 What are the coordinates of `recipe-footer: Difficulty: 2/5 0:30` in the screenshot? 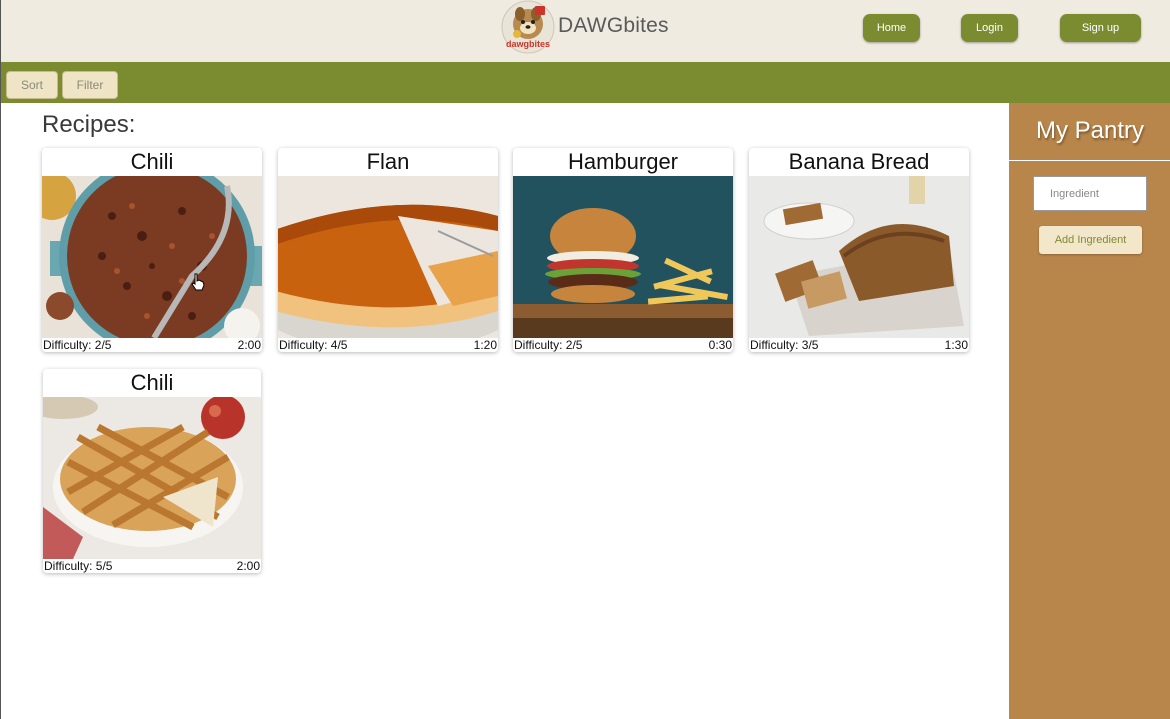 It's located at (623, 345).